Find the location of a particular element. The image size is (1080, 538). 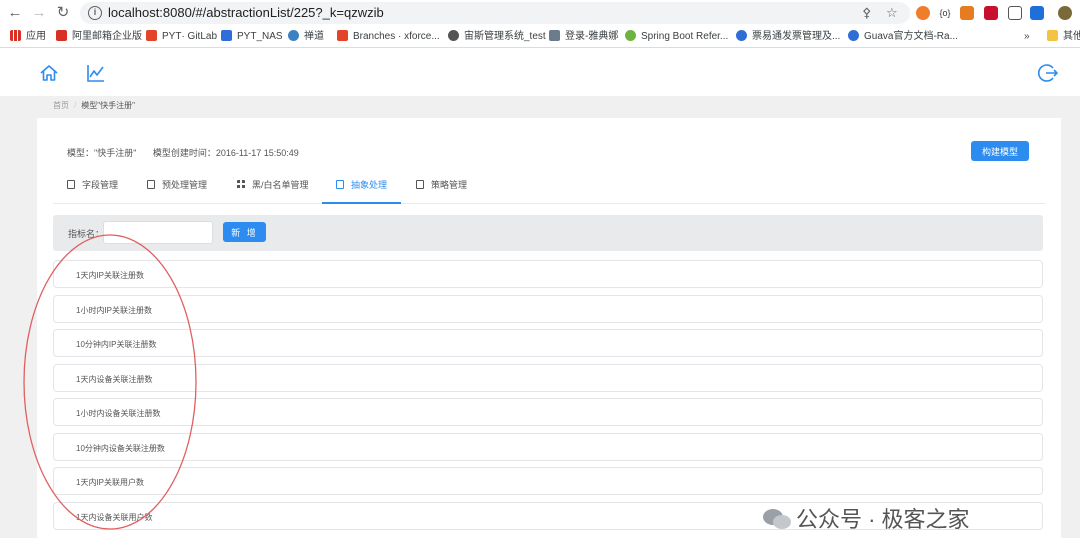

bookmark-item: 阿里邮箱企业版 is located at coordinates (99, 37).